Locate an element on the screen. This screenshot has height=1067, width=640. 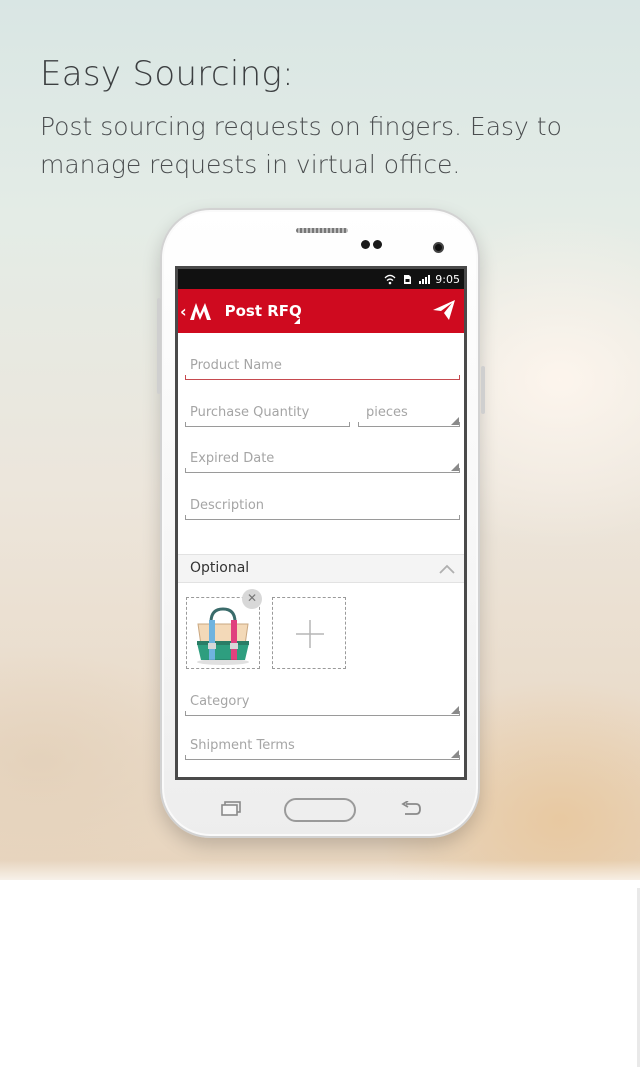
back-chevron-icon: ‹ is located at coordinates (183, 311).